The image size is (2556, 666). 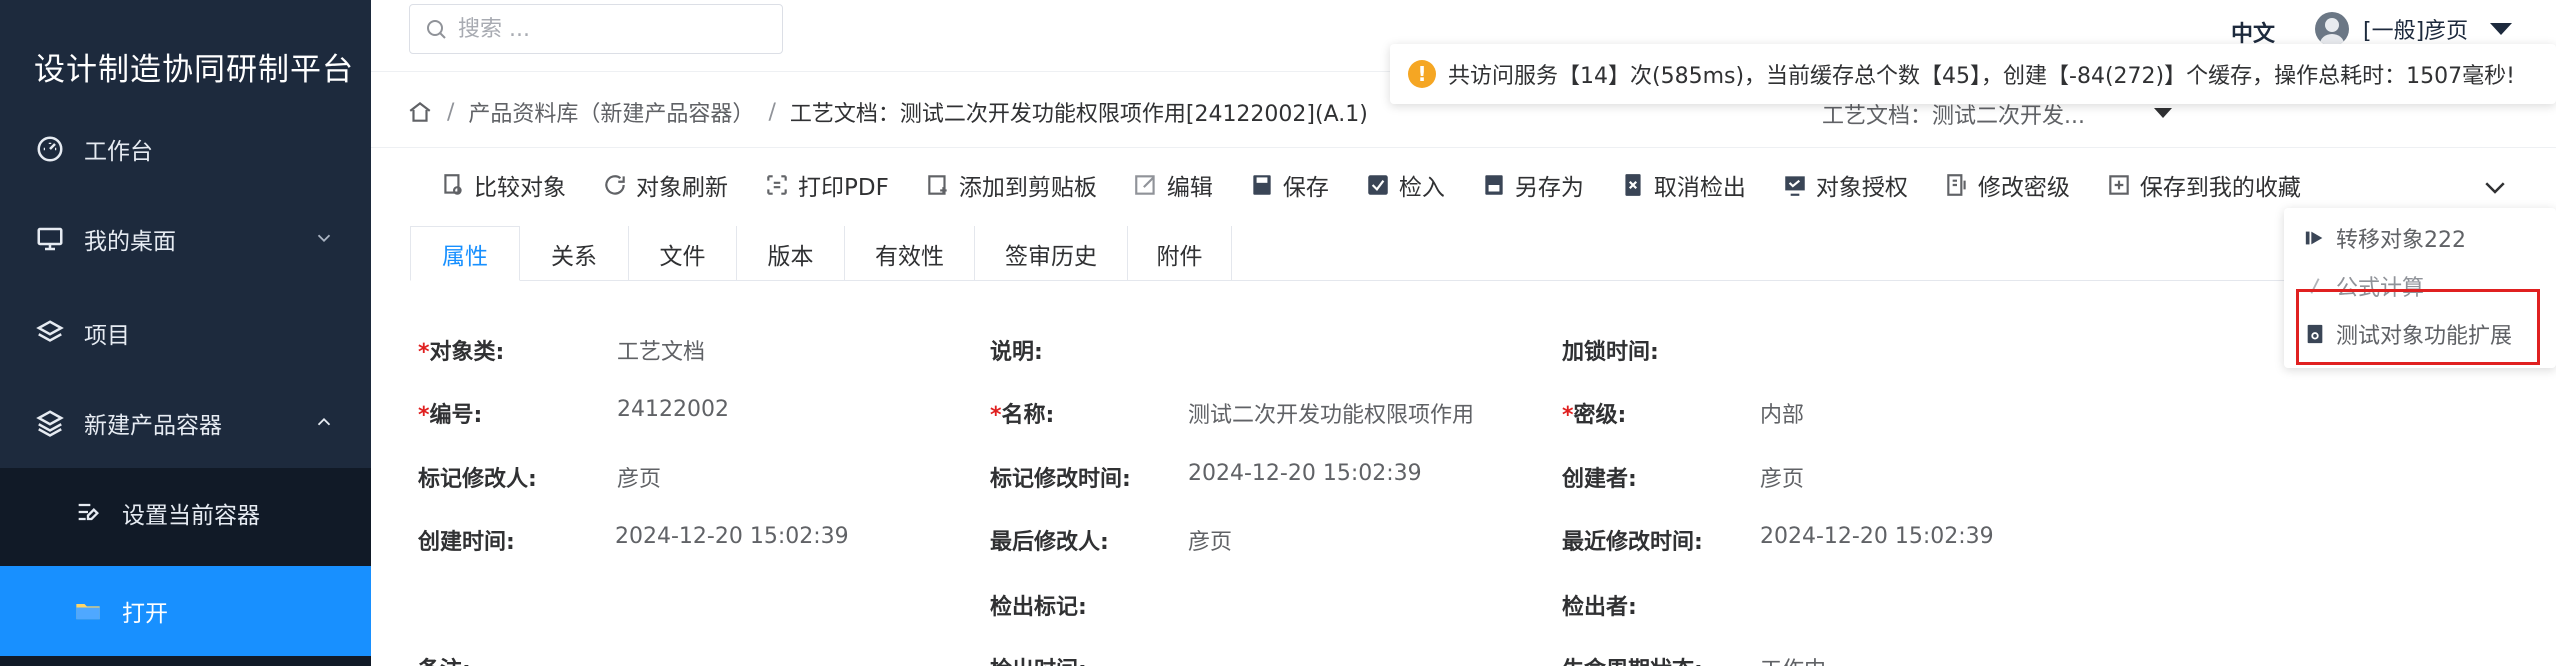 I want to click on tab-bar: 属性 关系 文件 版本 有效性 签审历史 附件, so click(x=1483, y=253).